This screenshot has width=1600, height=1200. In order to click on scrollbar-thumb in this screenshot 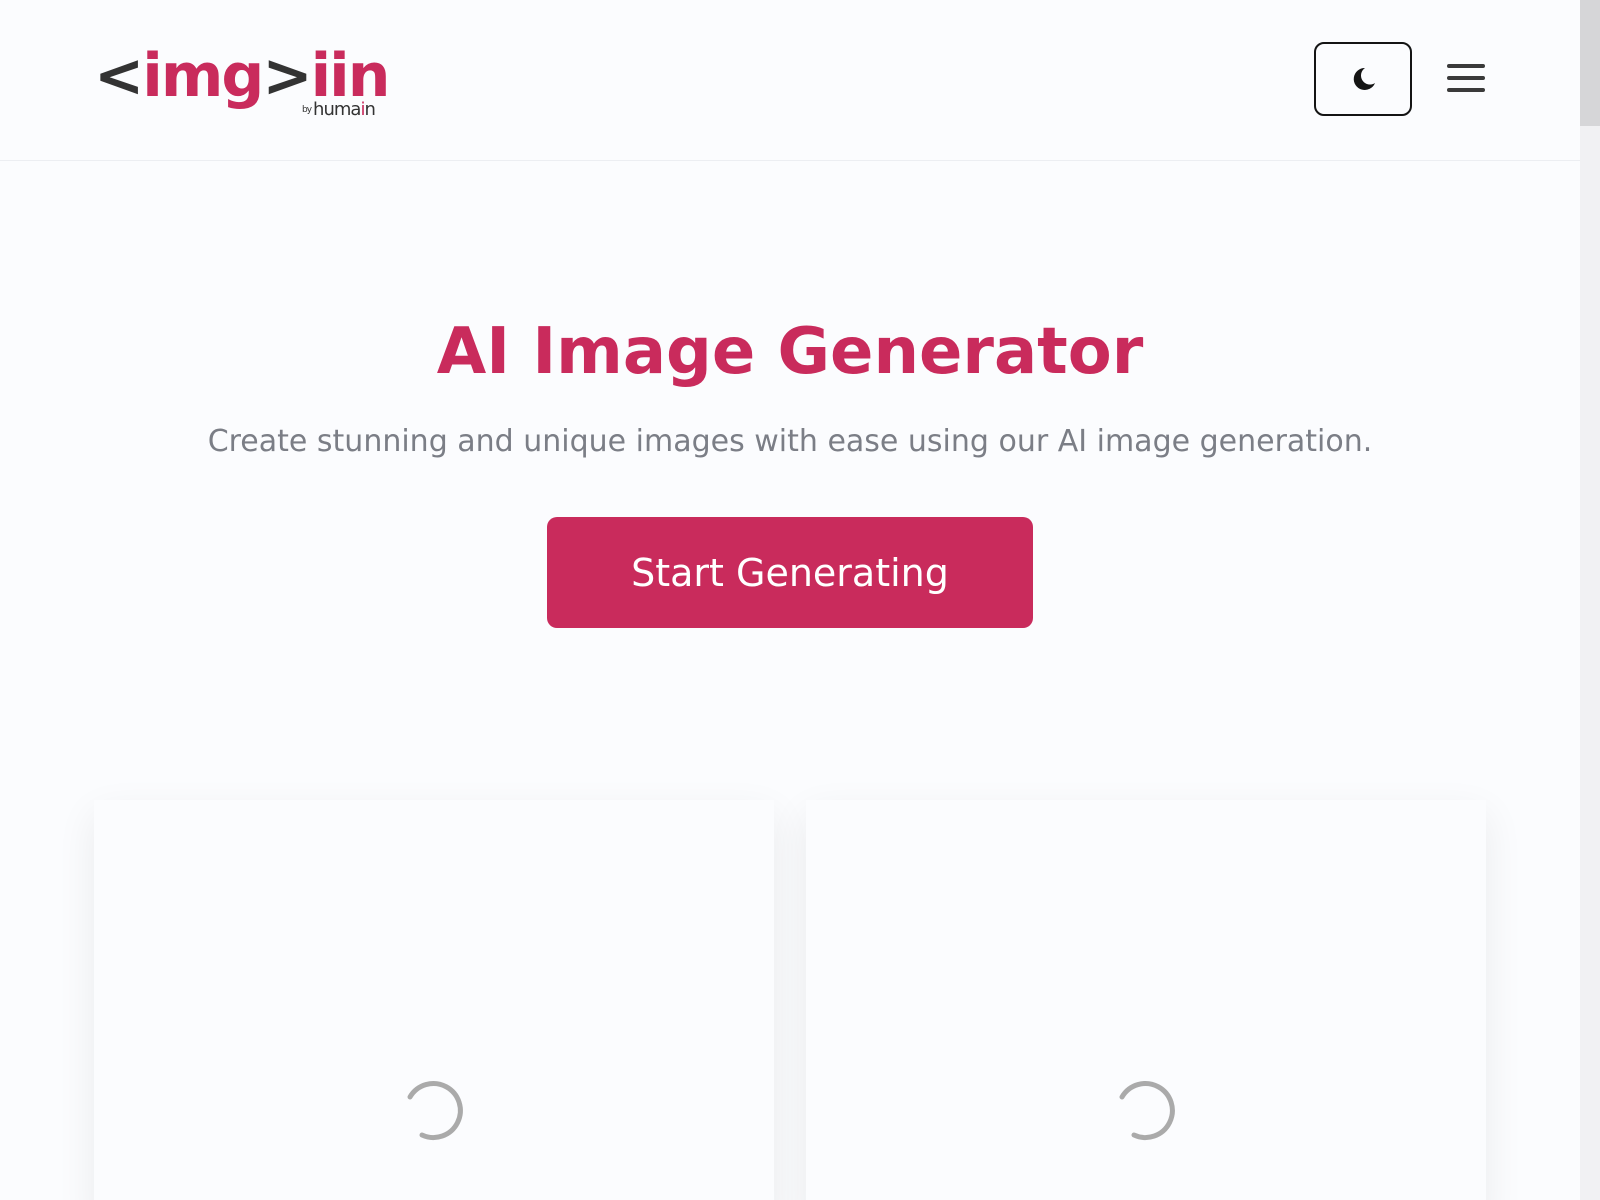, I will do `click(1590, 63)`.